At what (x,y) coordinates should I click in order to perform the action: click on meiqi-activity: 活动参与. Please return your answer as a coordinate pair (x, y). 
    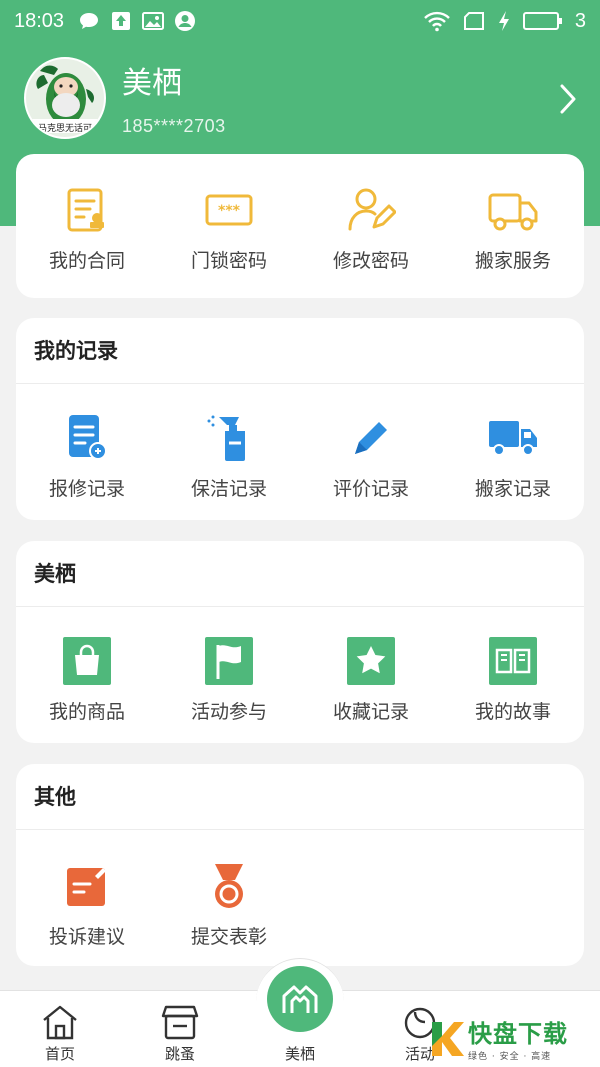
    Looking at the image, I should click on (229, 679).